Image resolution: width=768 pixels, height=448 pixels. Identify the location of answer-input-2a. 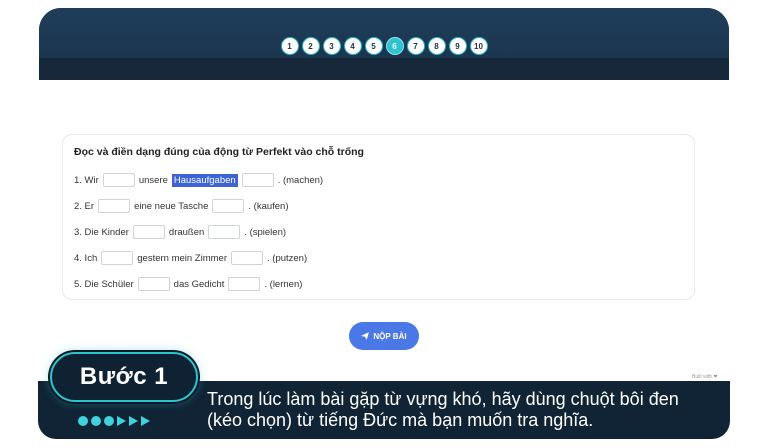
(114, 206).